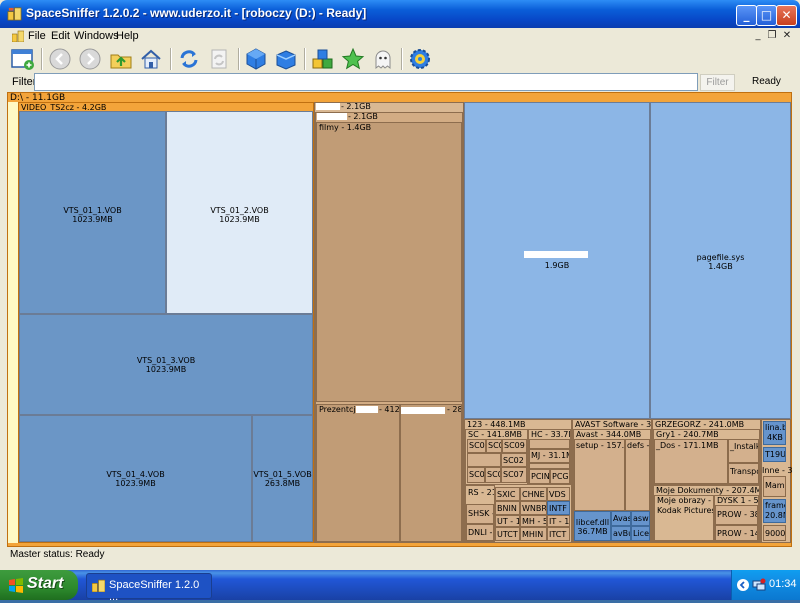 This screenshot has height=603, width=800. I want to click on file-size: 1023.9MB, so click(166, 369).